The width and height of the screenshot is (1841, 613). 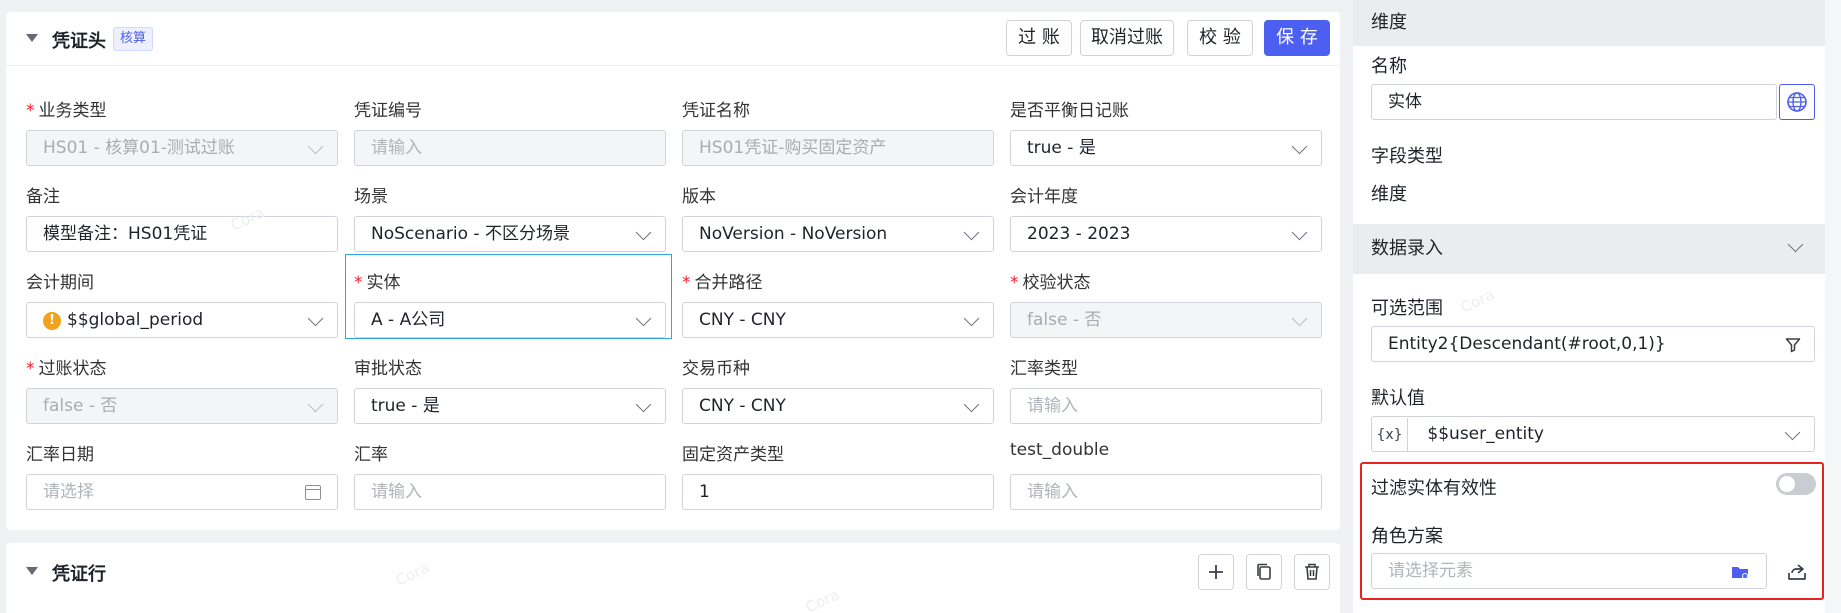 I want to click on asset-type-input: 1, so click(x=838, y=492).